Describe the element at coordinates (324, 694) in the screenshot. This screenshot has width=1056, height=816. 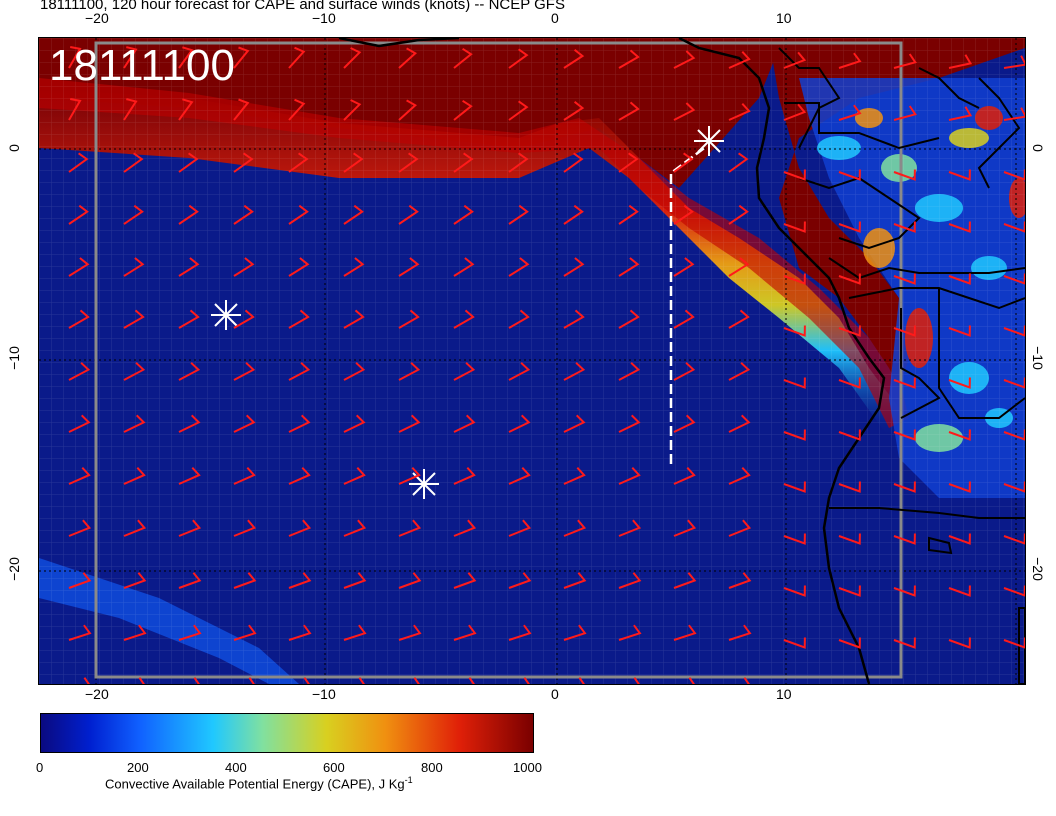
I see `bottom-tick-label: −10` at that location.